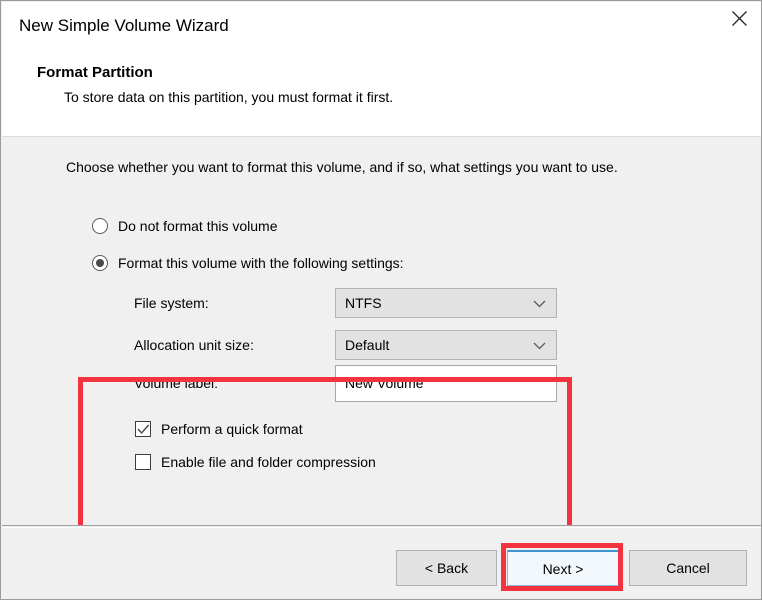 This screenshot has width=762, height=600. I want to click on close-icon, so click(739, 18).